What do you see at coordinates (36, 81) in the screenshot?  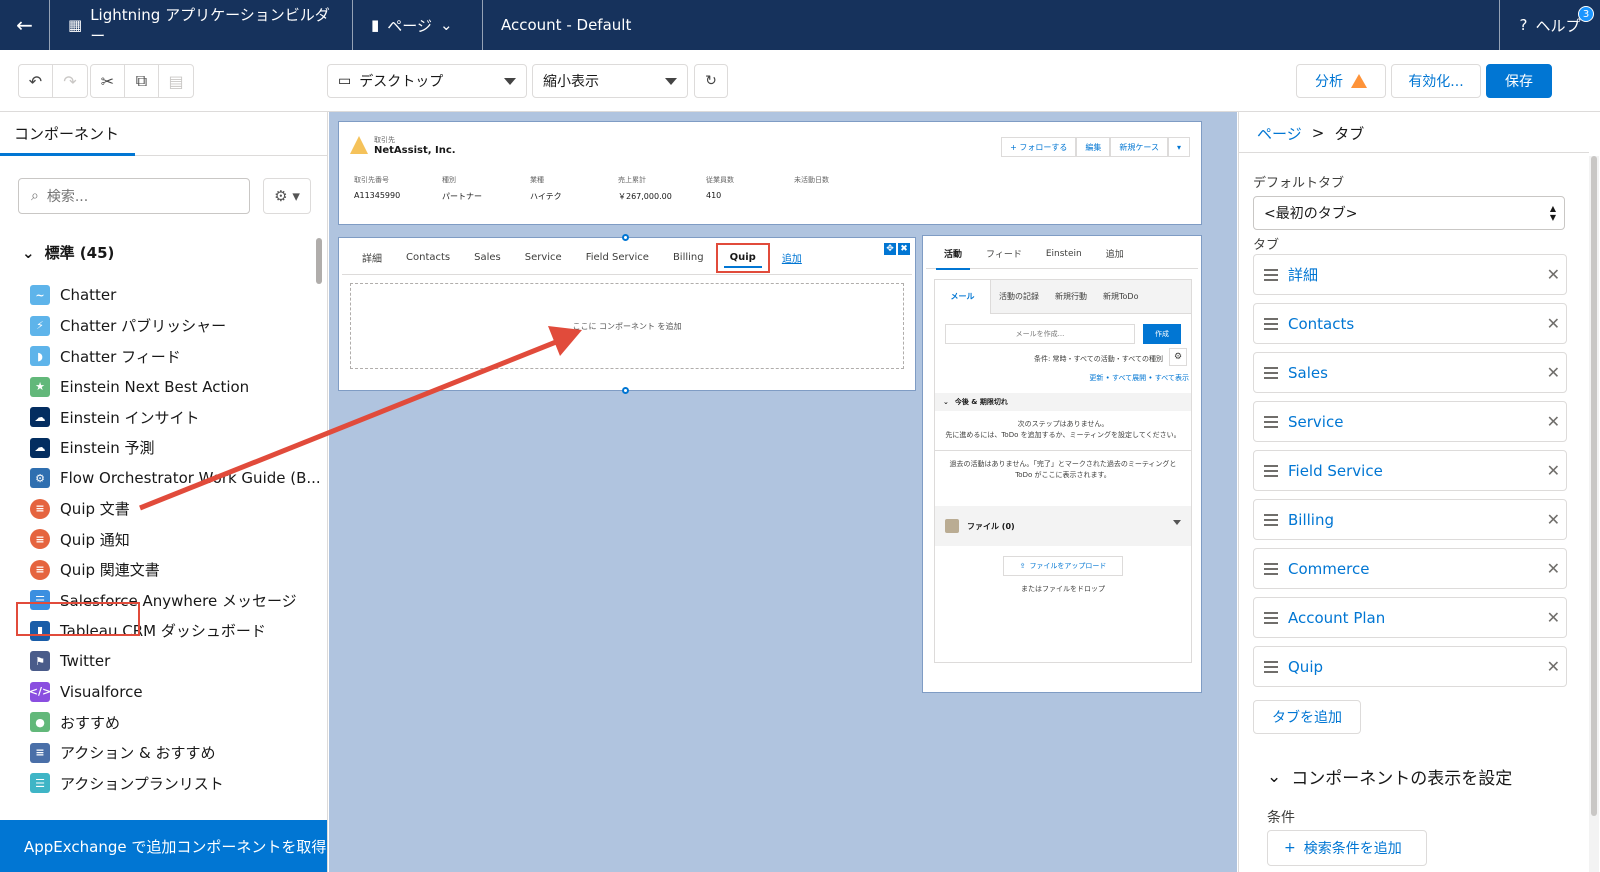 I see `undo-icon: ↶` at bounding box center [36, 81].